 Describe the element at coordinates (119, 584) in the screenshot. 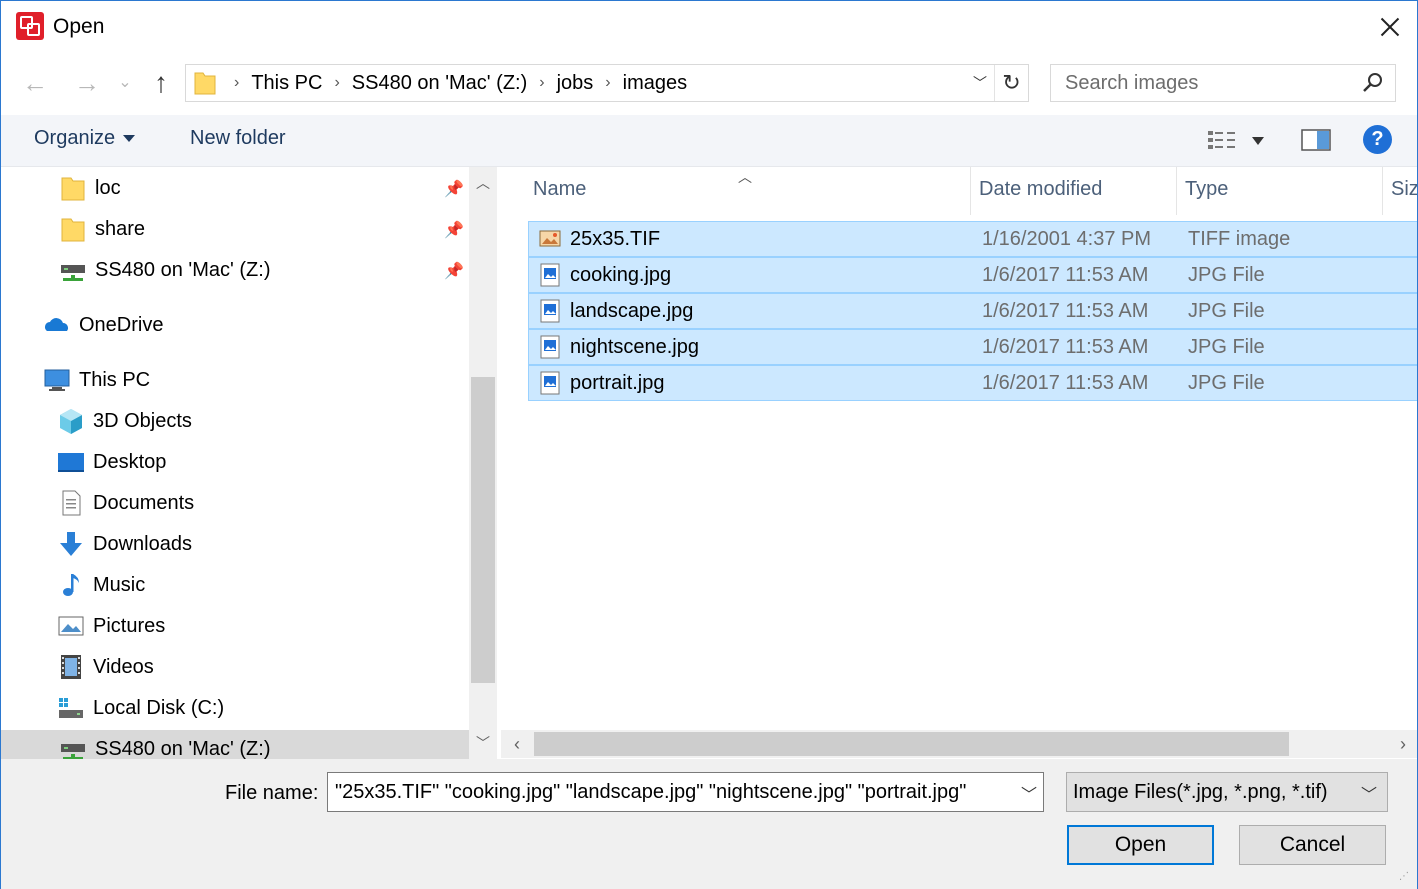

I see `nav-item-label: Music` at that location.